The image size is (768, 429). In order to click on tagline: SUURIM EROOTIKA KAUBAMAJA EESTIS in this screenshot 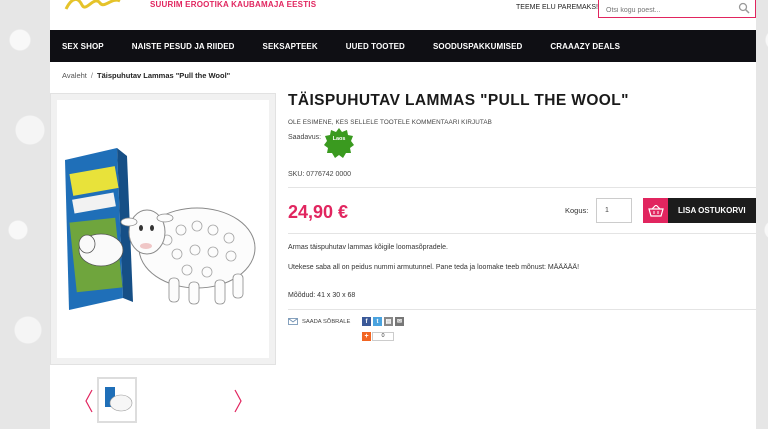, I will do `click(233, 4)`.